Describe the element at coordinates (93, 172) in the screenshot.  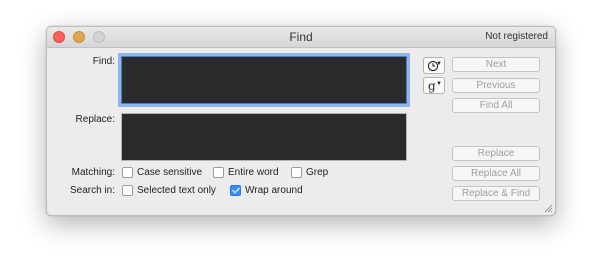
I see `matching-label: Matching:` at that location.